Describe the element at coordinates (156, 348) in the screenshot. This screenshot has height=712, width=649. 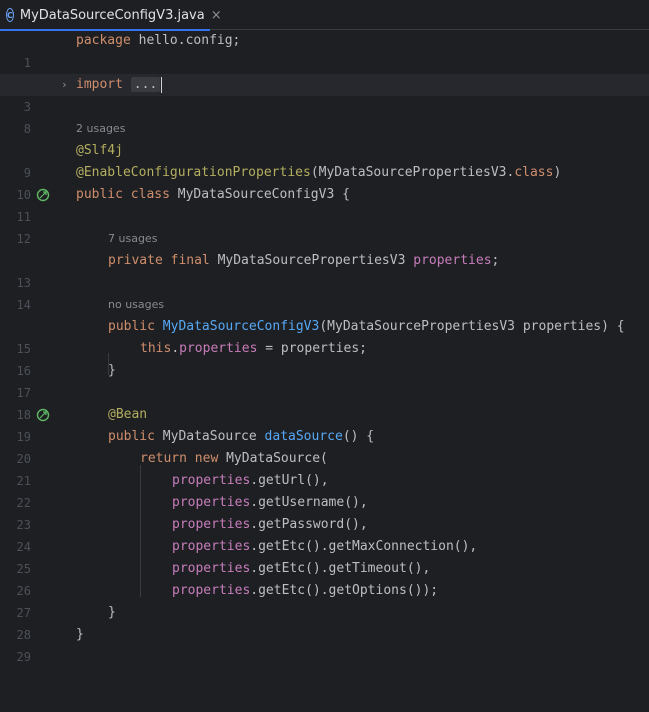
I see `keyword: this` at that location.